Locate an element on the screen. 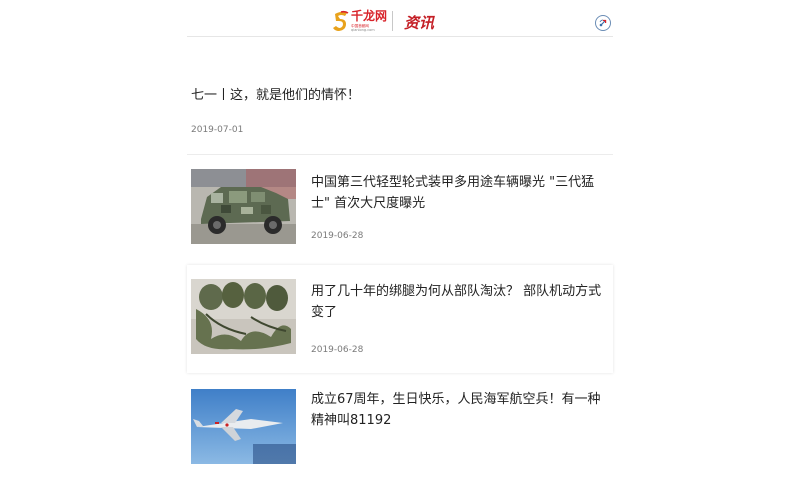 The image size is (800, 491). fighter-jet-image is located at coordinates (243, 426).